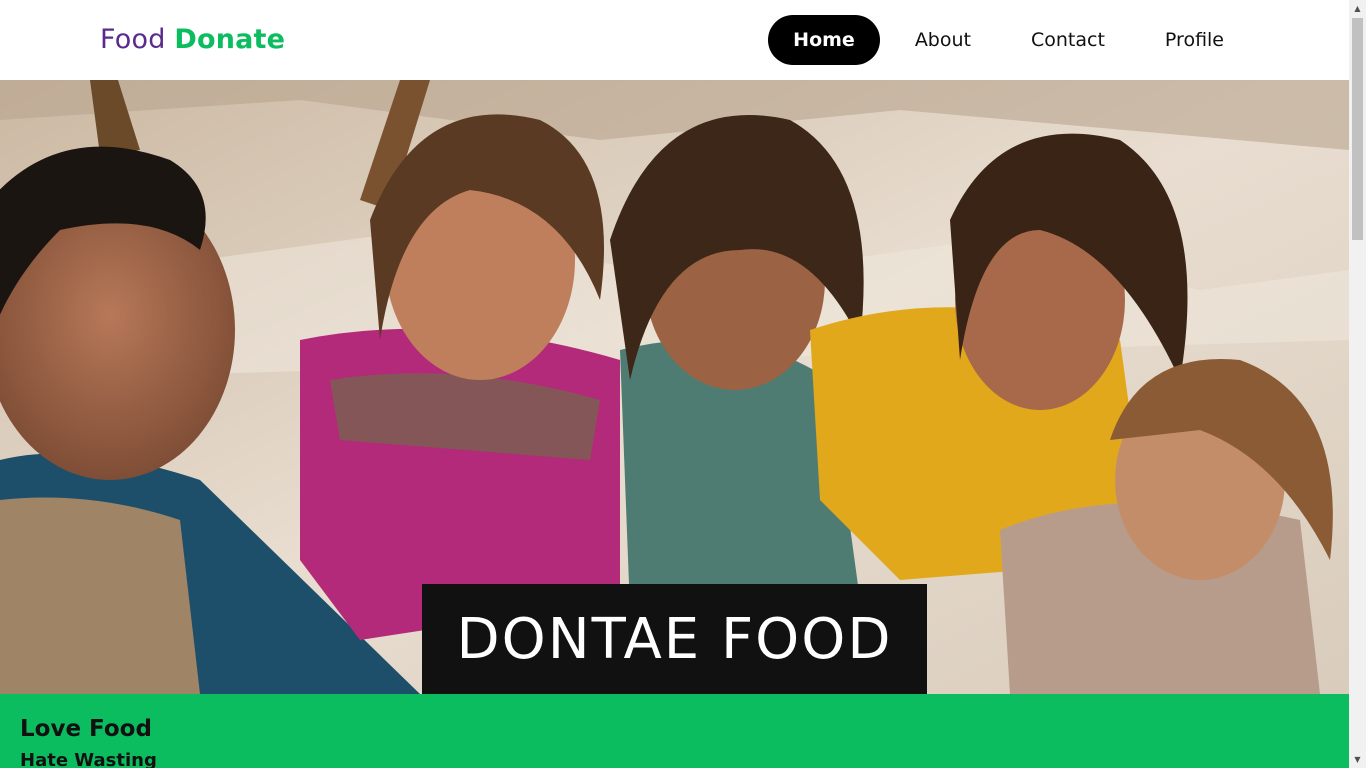 This screenshot has width=1366, height=768. What do you see at coordinates (1357, 759) in the screenshot?
I see `scroll-down-arrow-icon: ▼` at bounding box center [1357, 759].